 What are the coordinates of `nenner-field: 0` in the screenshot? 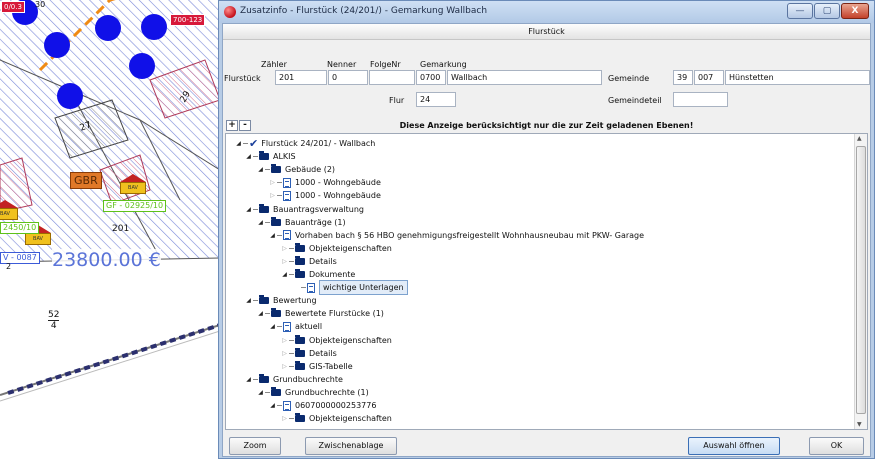 It's located at (348, 77).